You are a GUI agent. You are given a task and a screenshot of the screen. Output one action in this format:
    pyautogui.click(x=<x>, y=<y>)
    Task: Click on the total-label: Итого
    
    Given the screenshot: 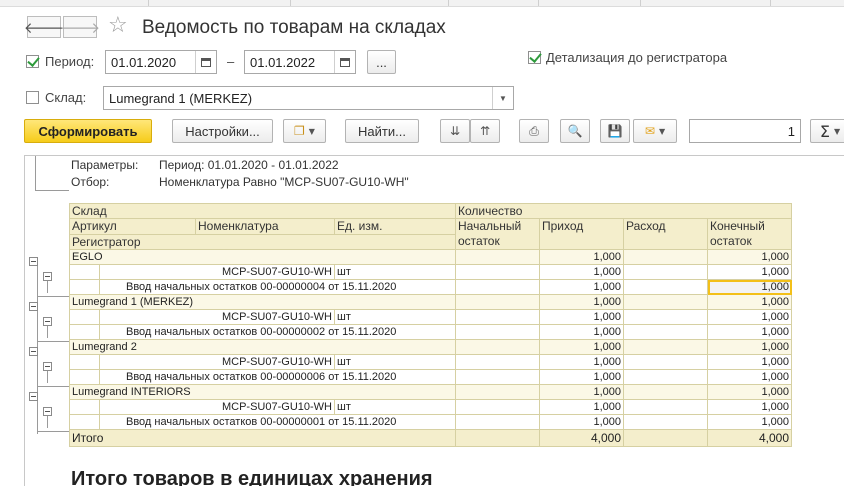 What is the action you would take?
    pyautogui.click(x=262, y=438)
    